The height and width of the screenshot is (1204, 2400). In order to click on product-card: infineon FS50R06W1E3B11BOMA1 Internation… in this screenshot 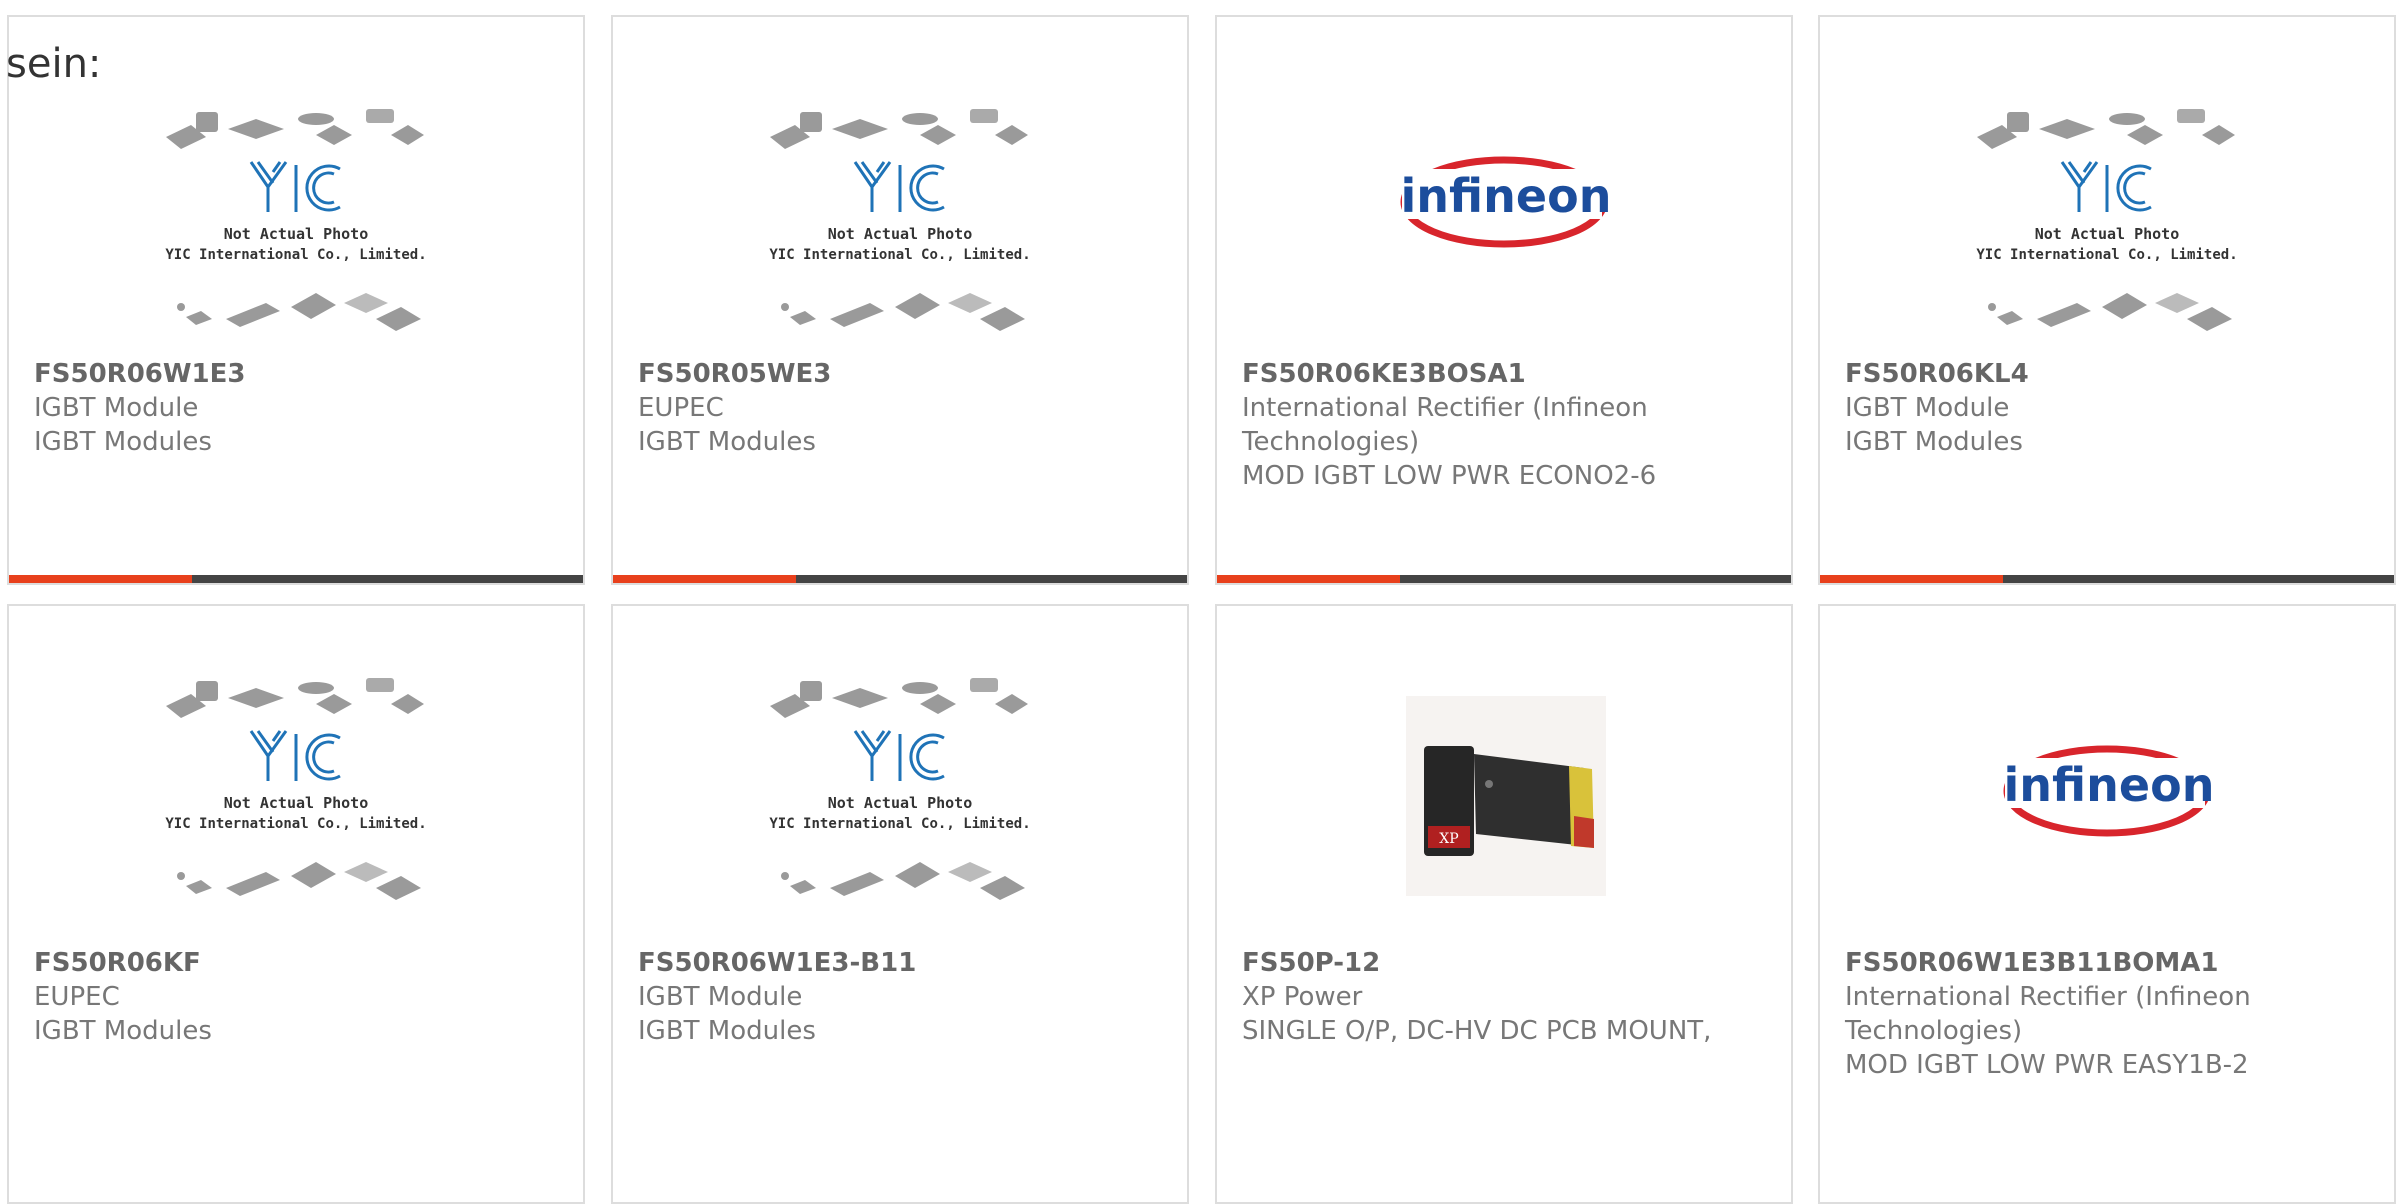, I will do `click(2107, 904)`.